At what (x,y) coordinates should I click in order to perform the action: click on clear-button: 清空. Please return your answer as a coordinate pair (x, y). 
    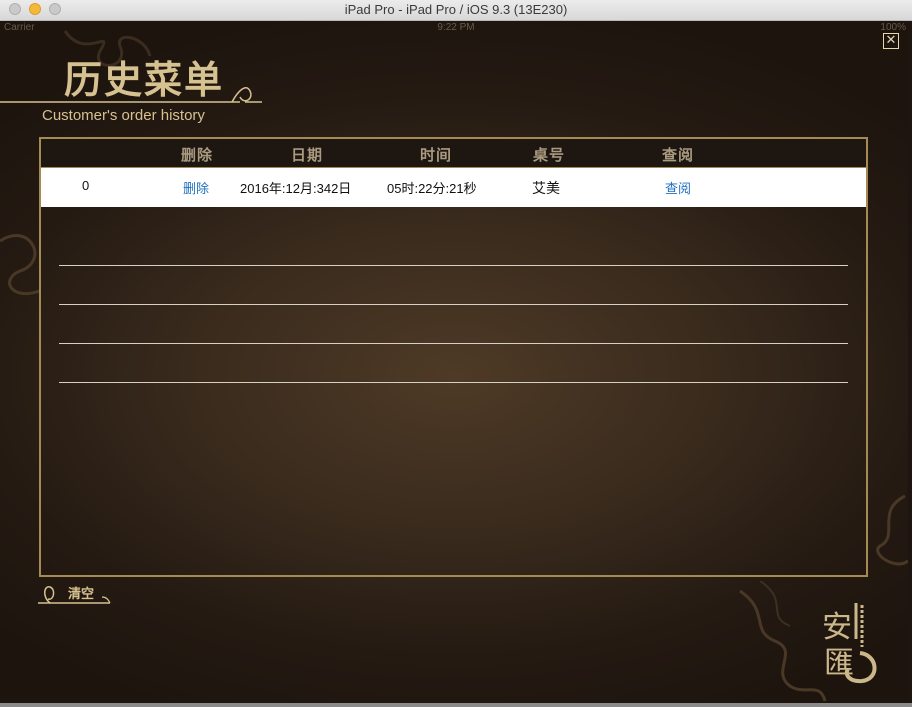
    Looking at the image, I should click on (74, 594).